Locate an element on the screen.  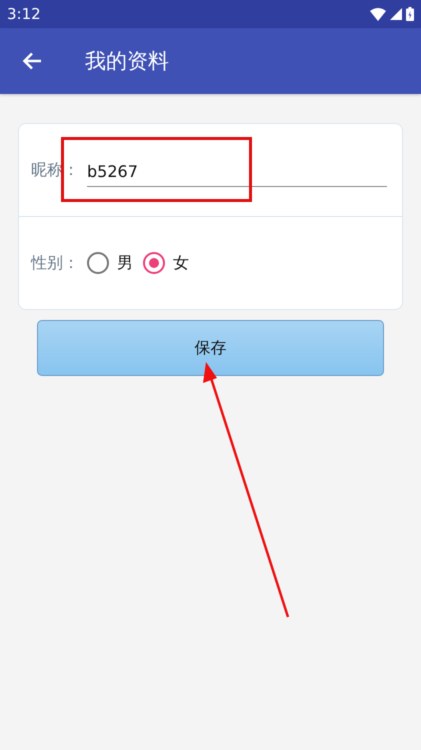
screen-title: 我的资料 is located at coordinates (127, 61).